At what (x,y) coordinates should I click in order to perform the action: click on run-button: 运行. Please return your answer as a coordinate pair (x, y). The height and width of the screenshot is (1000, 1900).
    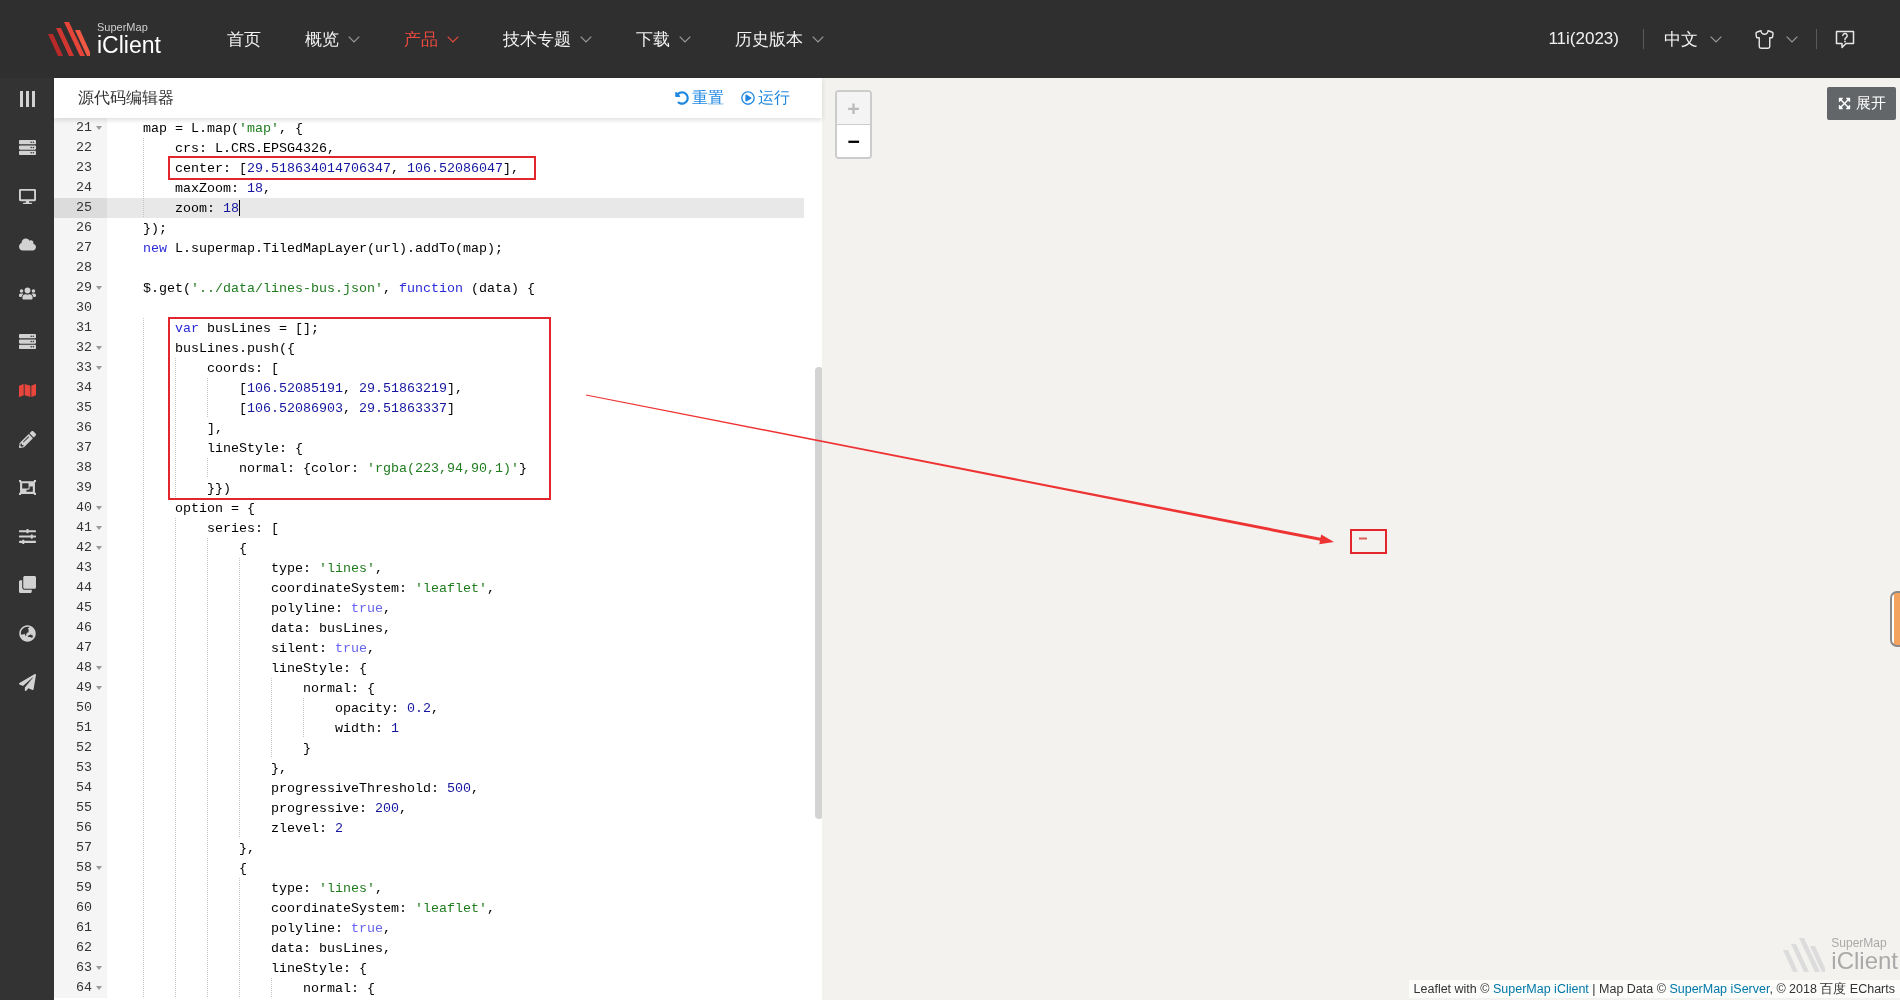
    Looking at the image, I should click on (765, 98).